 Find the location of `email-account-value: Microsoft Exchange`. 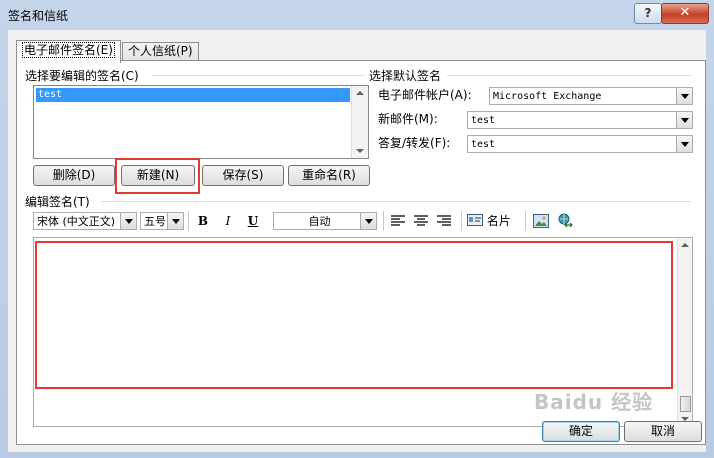

email-account-value: Microsoft Exchange is located at coordinates (547, 96).